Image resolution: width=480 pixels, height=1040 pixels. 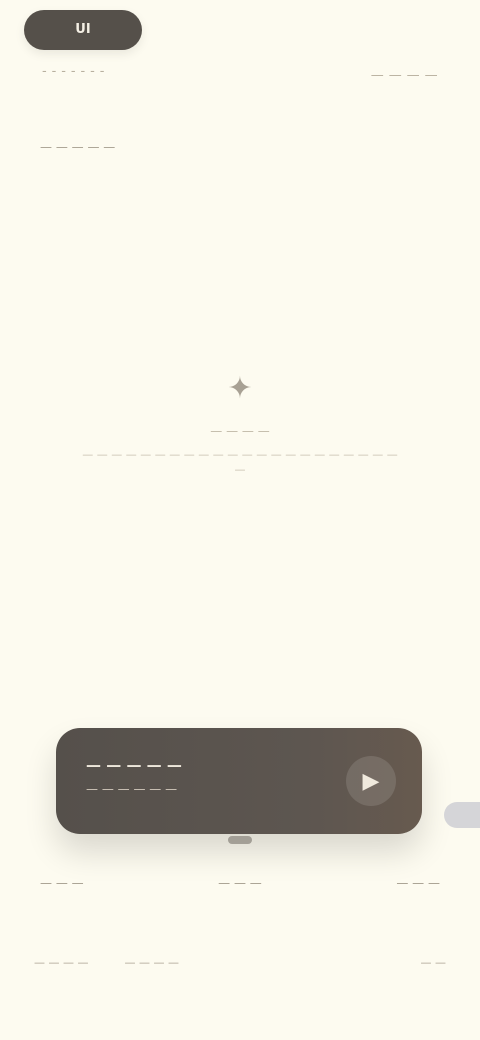 I want to click on tab-2: — — —, so click(x=240, y=883).